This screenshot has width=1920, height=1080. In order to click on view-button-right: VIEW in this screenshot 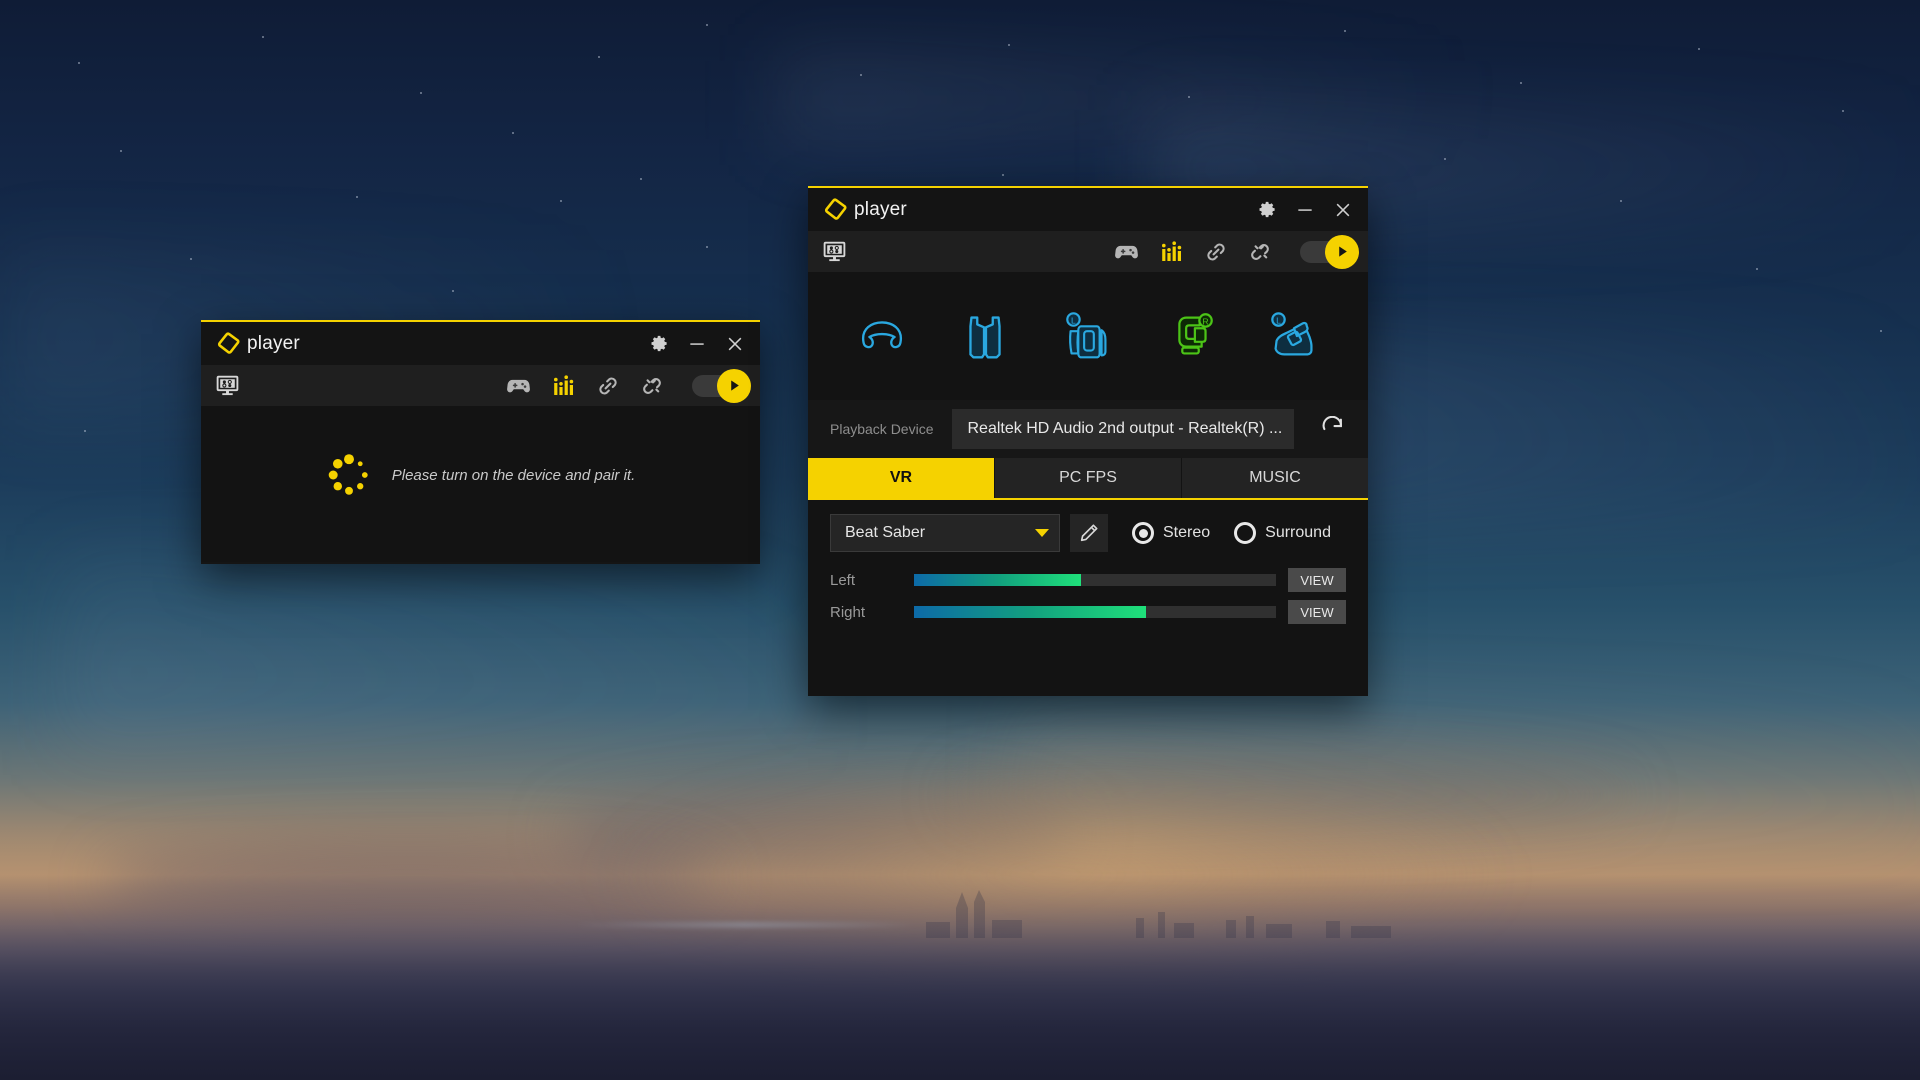, I will do `click(1317, 612)`.